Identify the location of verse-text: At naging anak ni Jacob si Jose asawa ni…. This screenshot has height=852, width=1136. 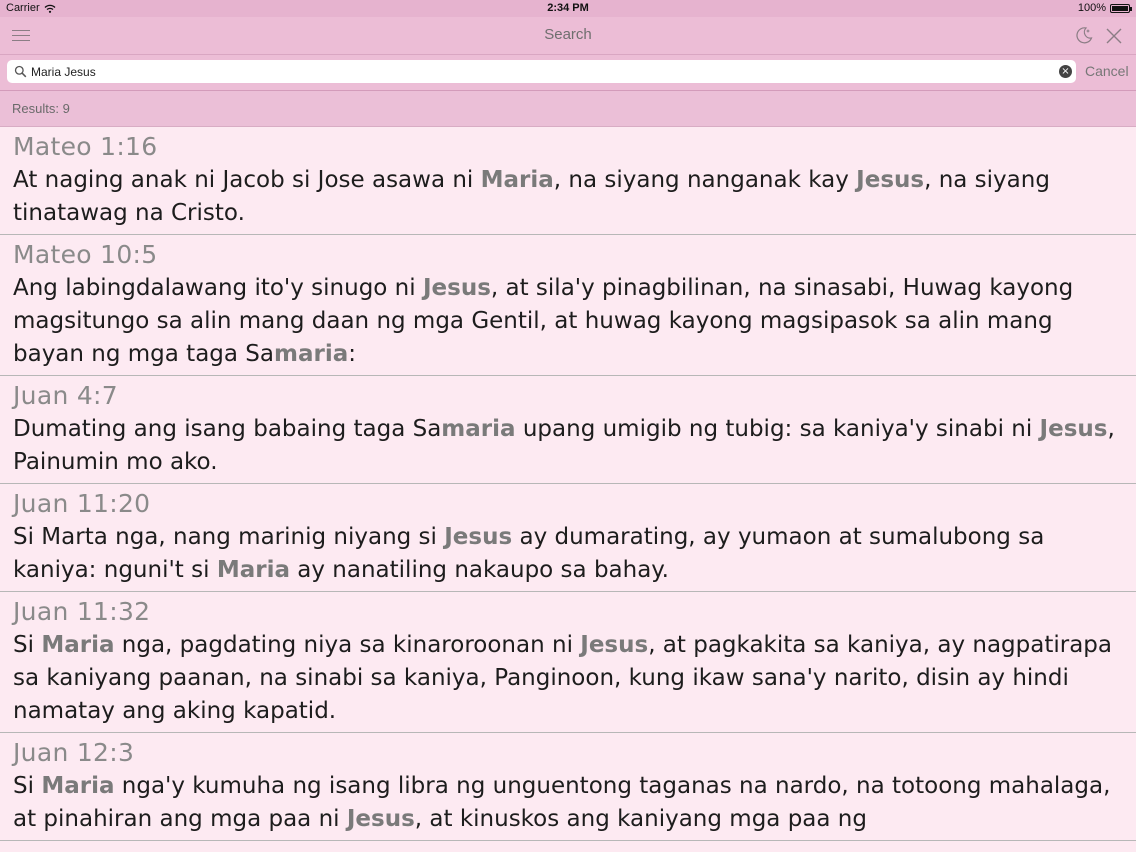
(569, 197).